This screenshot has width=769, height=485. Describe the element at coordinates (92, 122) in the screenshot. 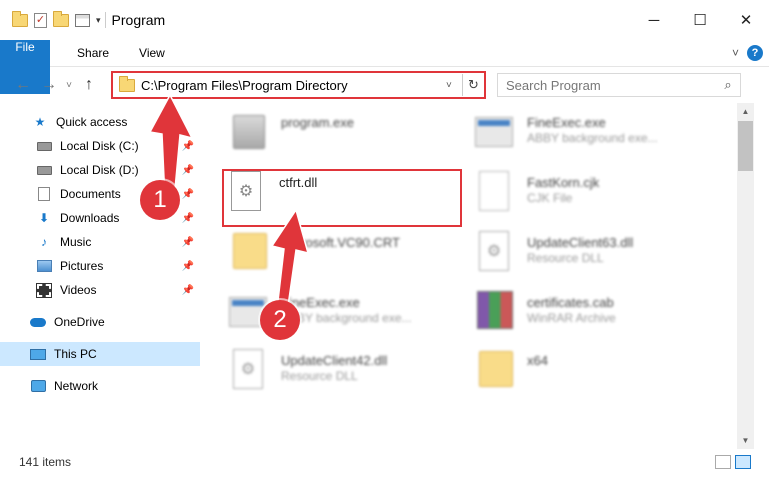

I see `sidebar-item-label: Quick access` at that location.